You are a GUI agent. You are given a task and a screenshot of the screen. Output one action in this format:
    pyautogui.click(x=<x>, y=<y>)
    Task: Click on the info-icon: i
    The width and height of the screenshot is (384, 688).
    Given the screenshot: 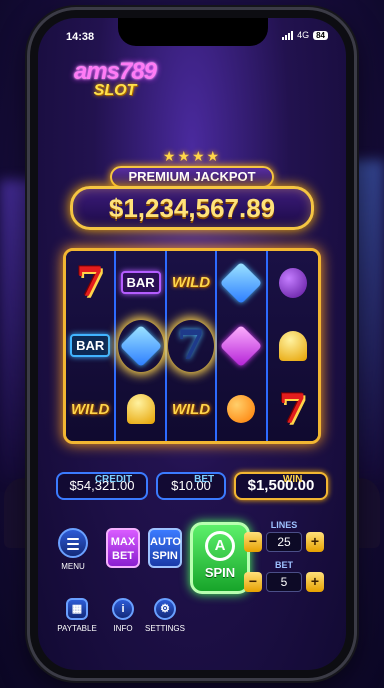 What is the action you would take?
    pyautogui.click(x=123, y=609)
    